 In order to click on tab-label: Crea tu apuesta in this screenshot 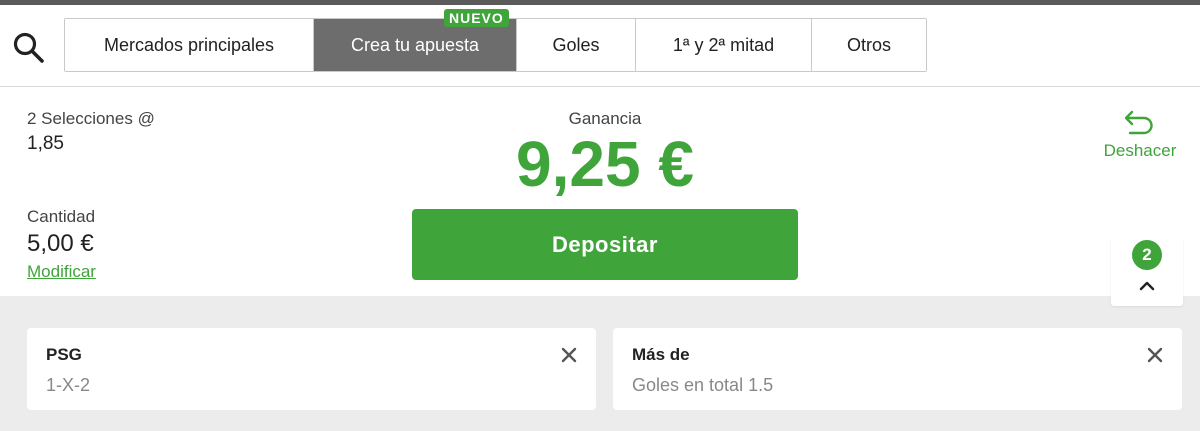, I will do `click(415, 44)`.